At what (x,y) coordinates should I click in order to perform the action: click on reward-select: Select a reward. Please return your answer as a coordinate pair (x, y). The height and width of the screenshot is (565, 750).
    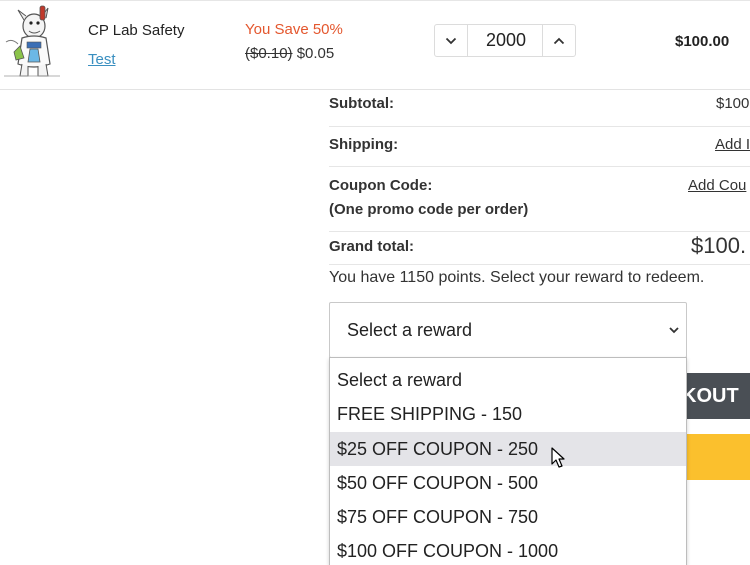
    Looking at the image, I should click on (508, 330).